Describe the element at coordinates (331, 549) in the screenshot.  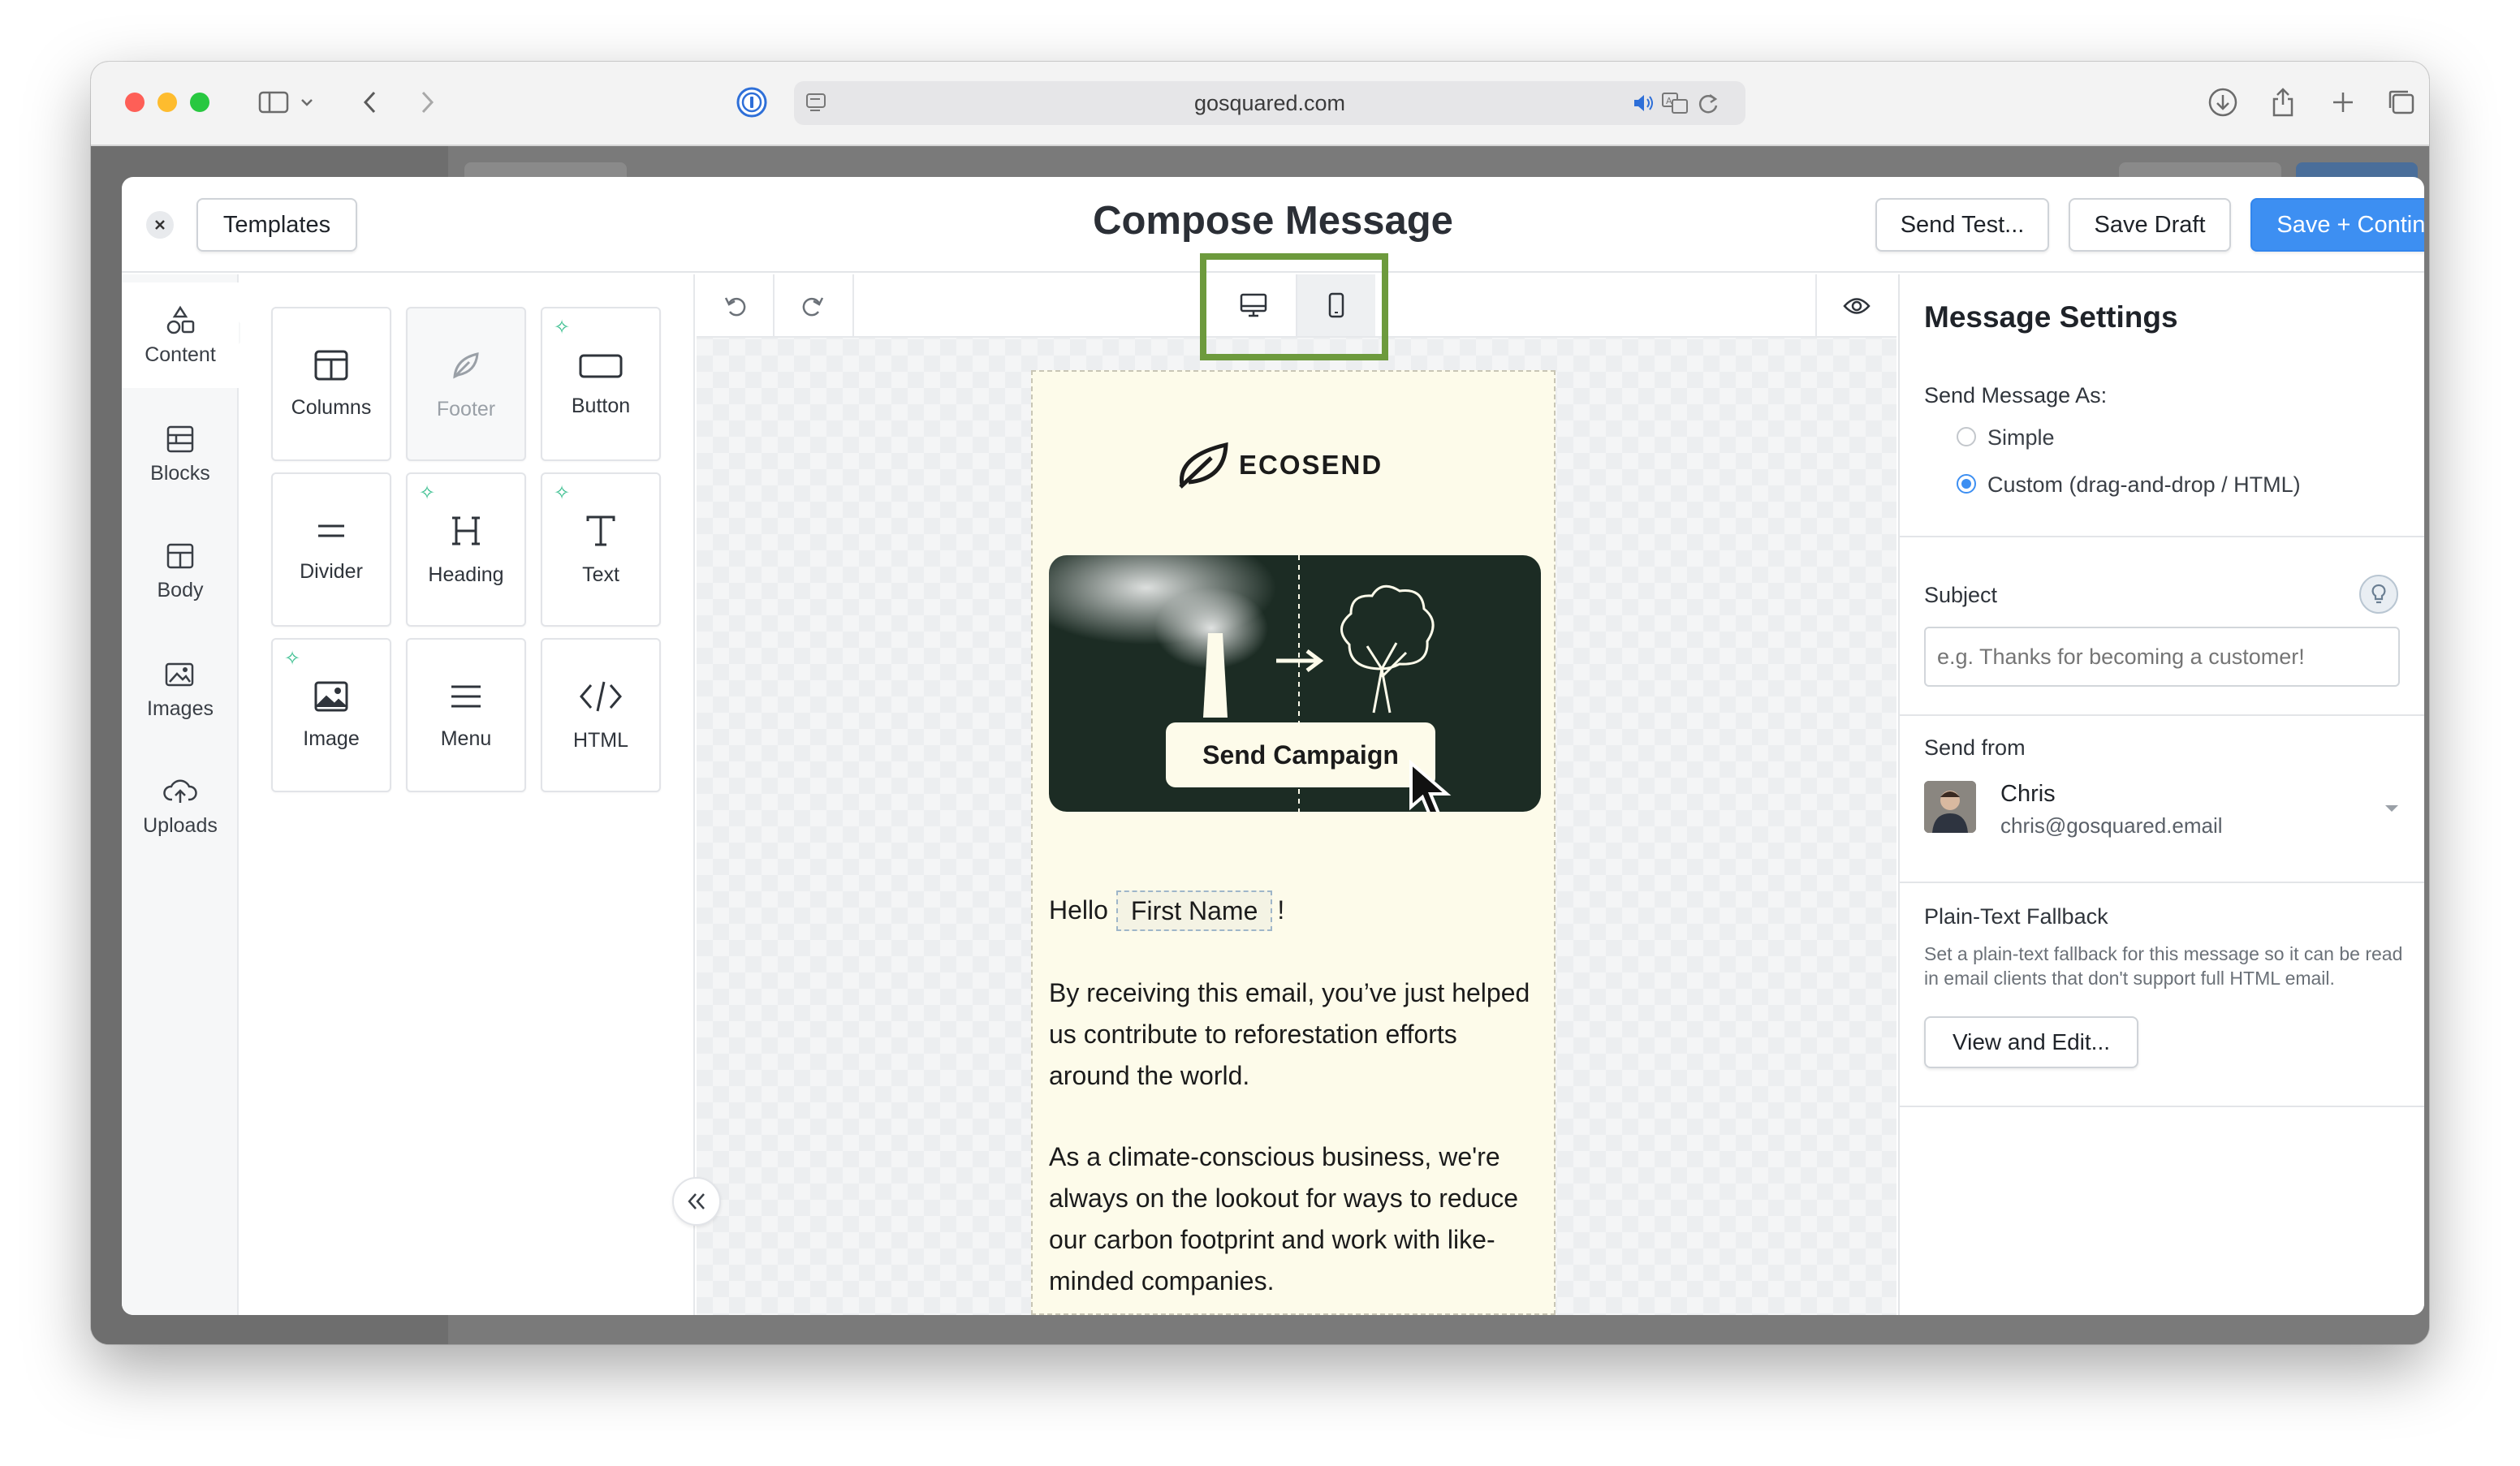
I see `tool-divider: Divider` at that location.